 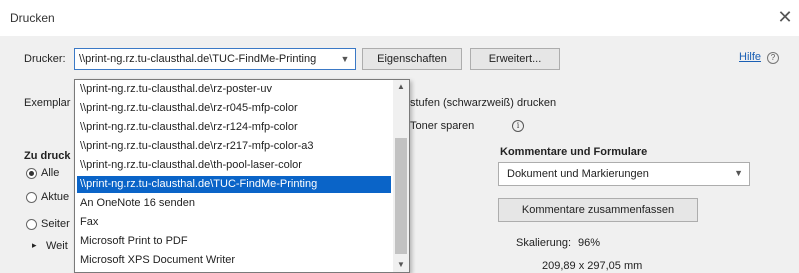 I want to click on title-bar: Drucken ✕, so click(x=399, y=18).